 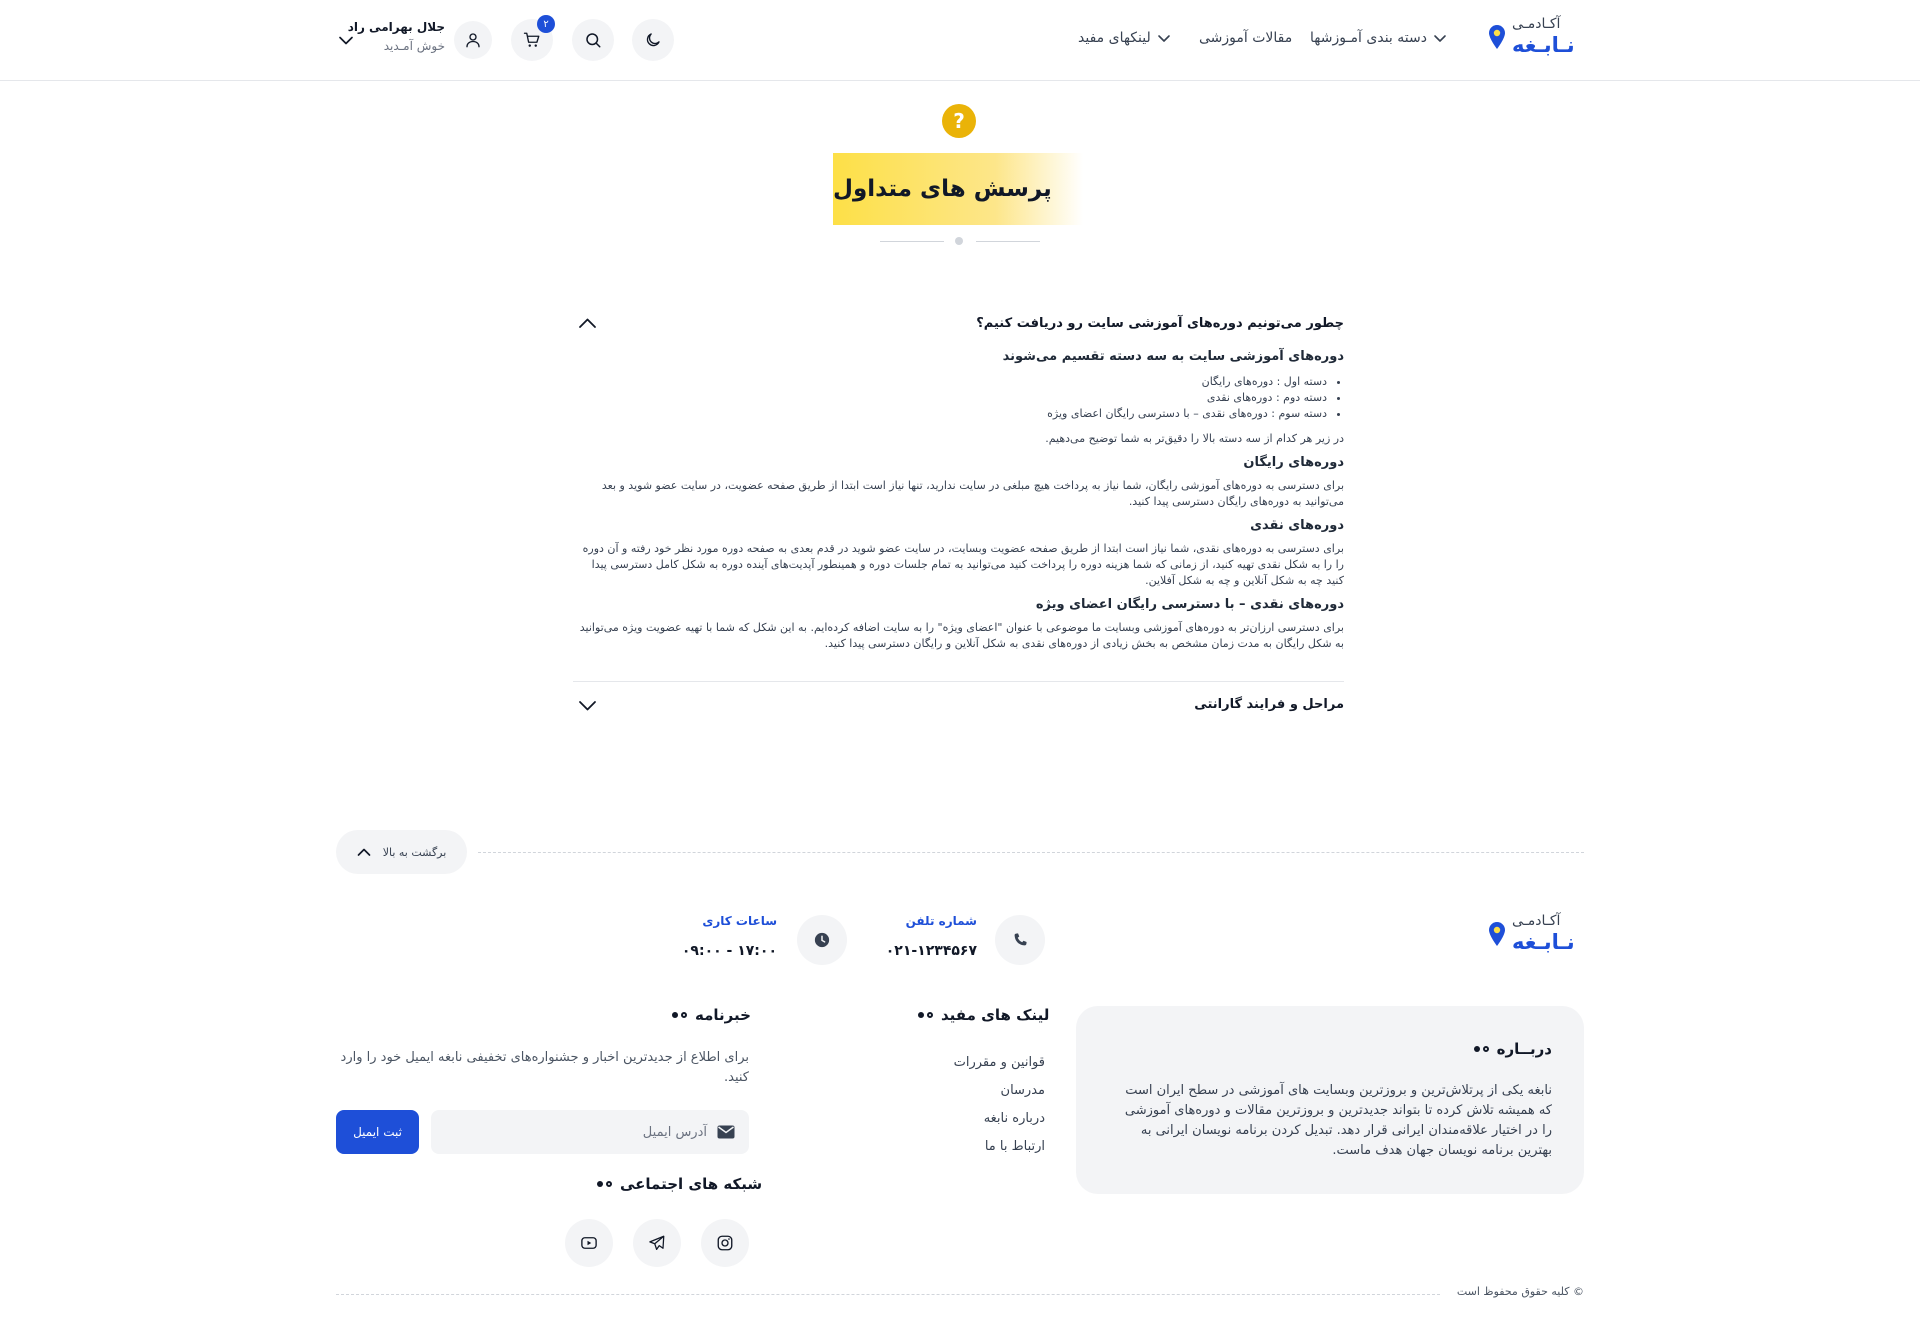 I want to click on user-menu-chevron-down-icon, so click(x=346, y=40).